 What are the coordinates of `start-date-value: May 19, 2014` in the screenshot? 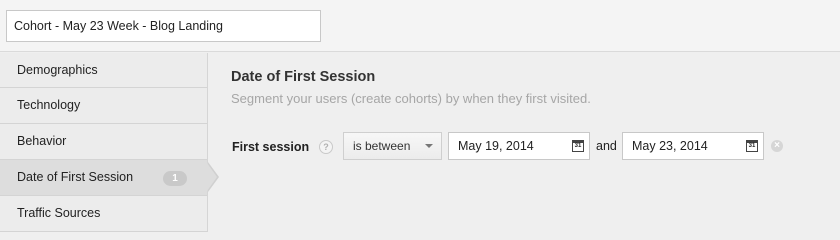 It's located at (496, 146).